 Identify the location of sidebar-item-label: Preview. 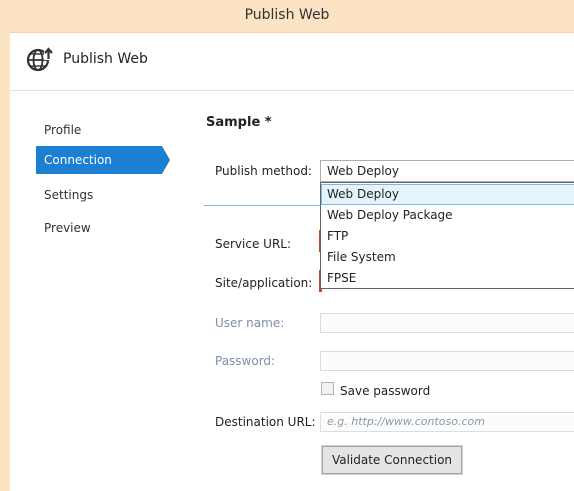
(67, 228).